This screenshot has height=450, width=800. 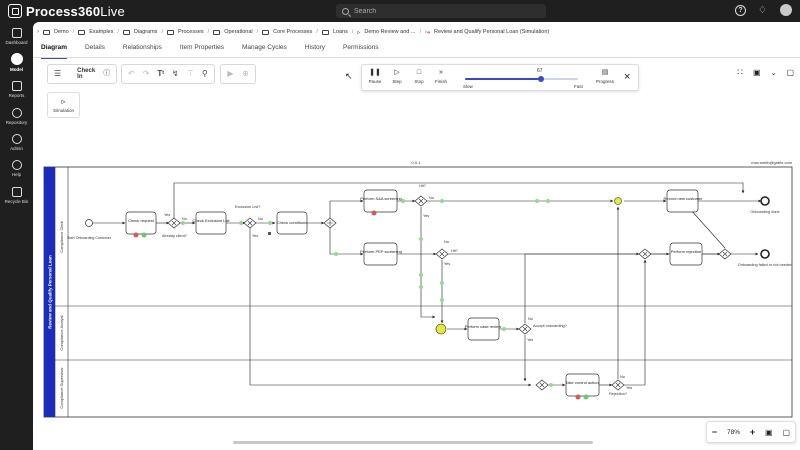 I want to click on nav-help: Help, so click(x=16, y=172).